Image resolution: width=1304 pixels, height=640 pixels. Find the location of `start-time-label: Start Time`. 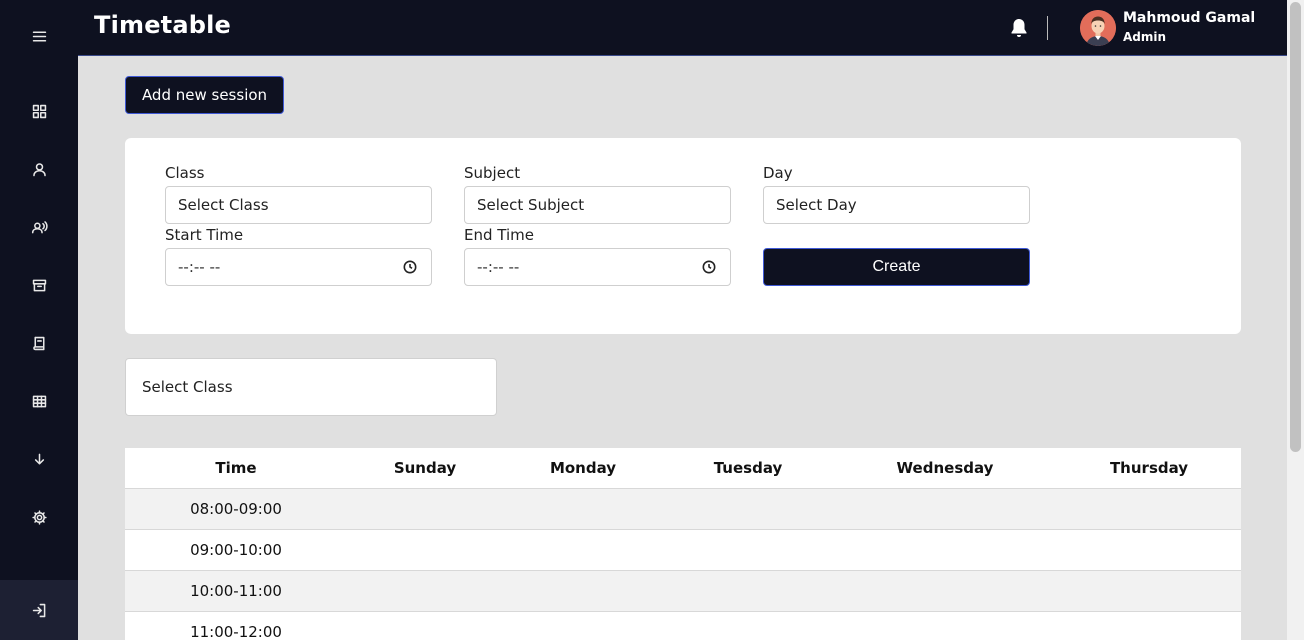

start-time-label: Start Time is located at coordinates (204, 235).